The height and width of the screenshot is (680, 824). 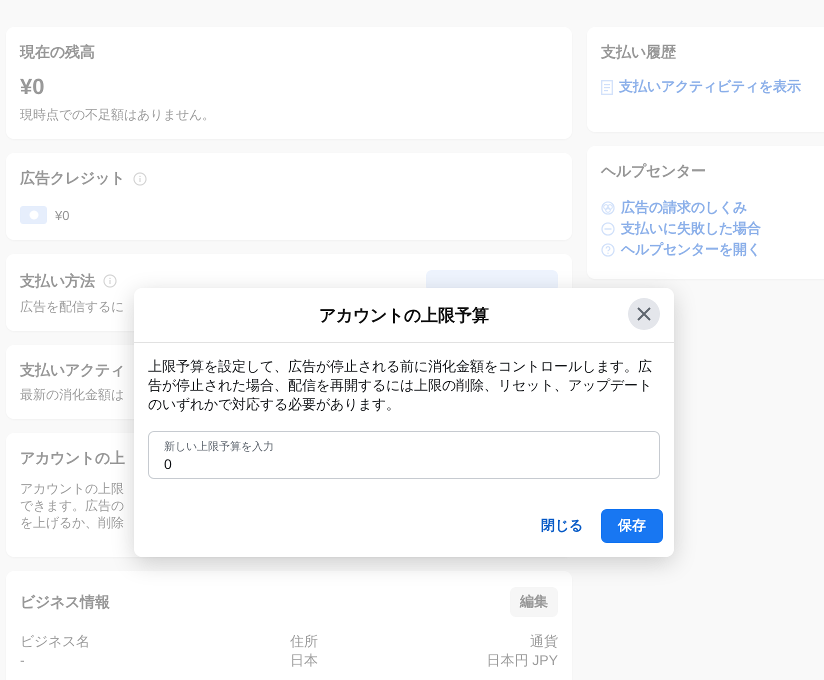 What do you see at coordinates (23, 660) in the screenshot?
I see `field-value: -` at bounding box center [23, 660].